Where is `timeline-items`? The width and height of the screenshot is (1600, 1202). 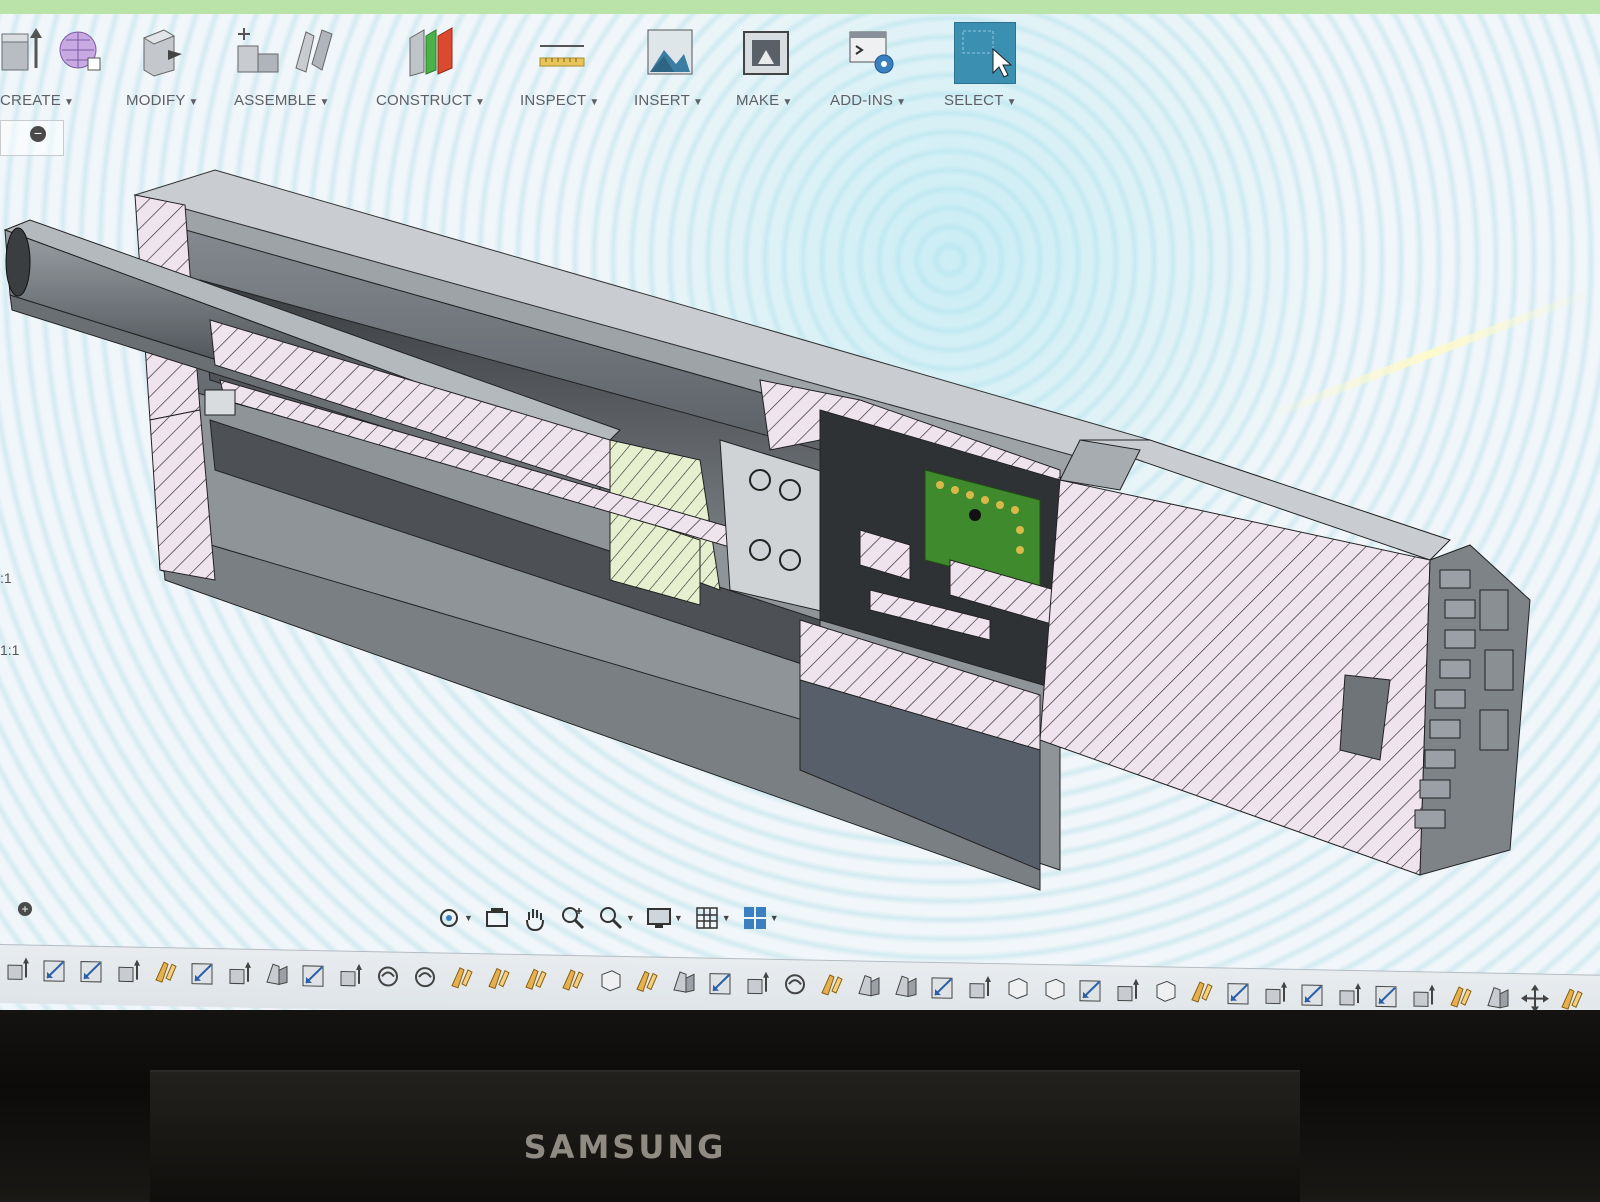 timeline-items is located at coordinates (795, 983).